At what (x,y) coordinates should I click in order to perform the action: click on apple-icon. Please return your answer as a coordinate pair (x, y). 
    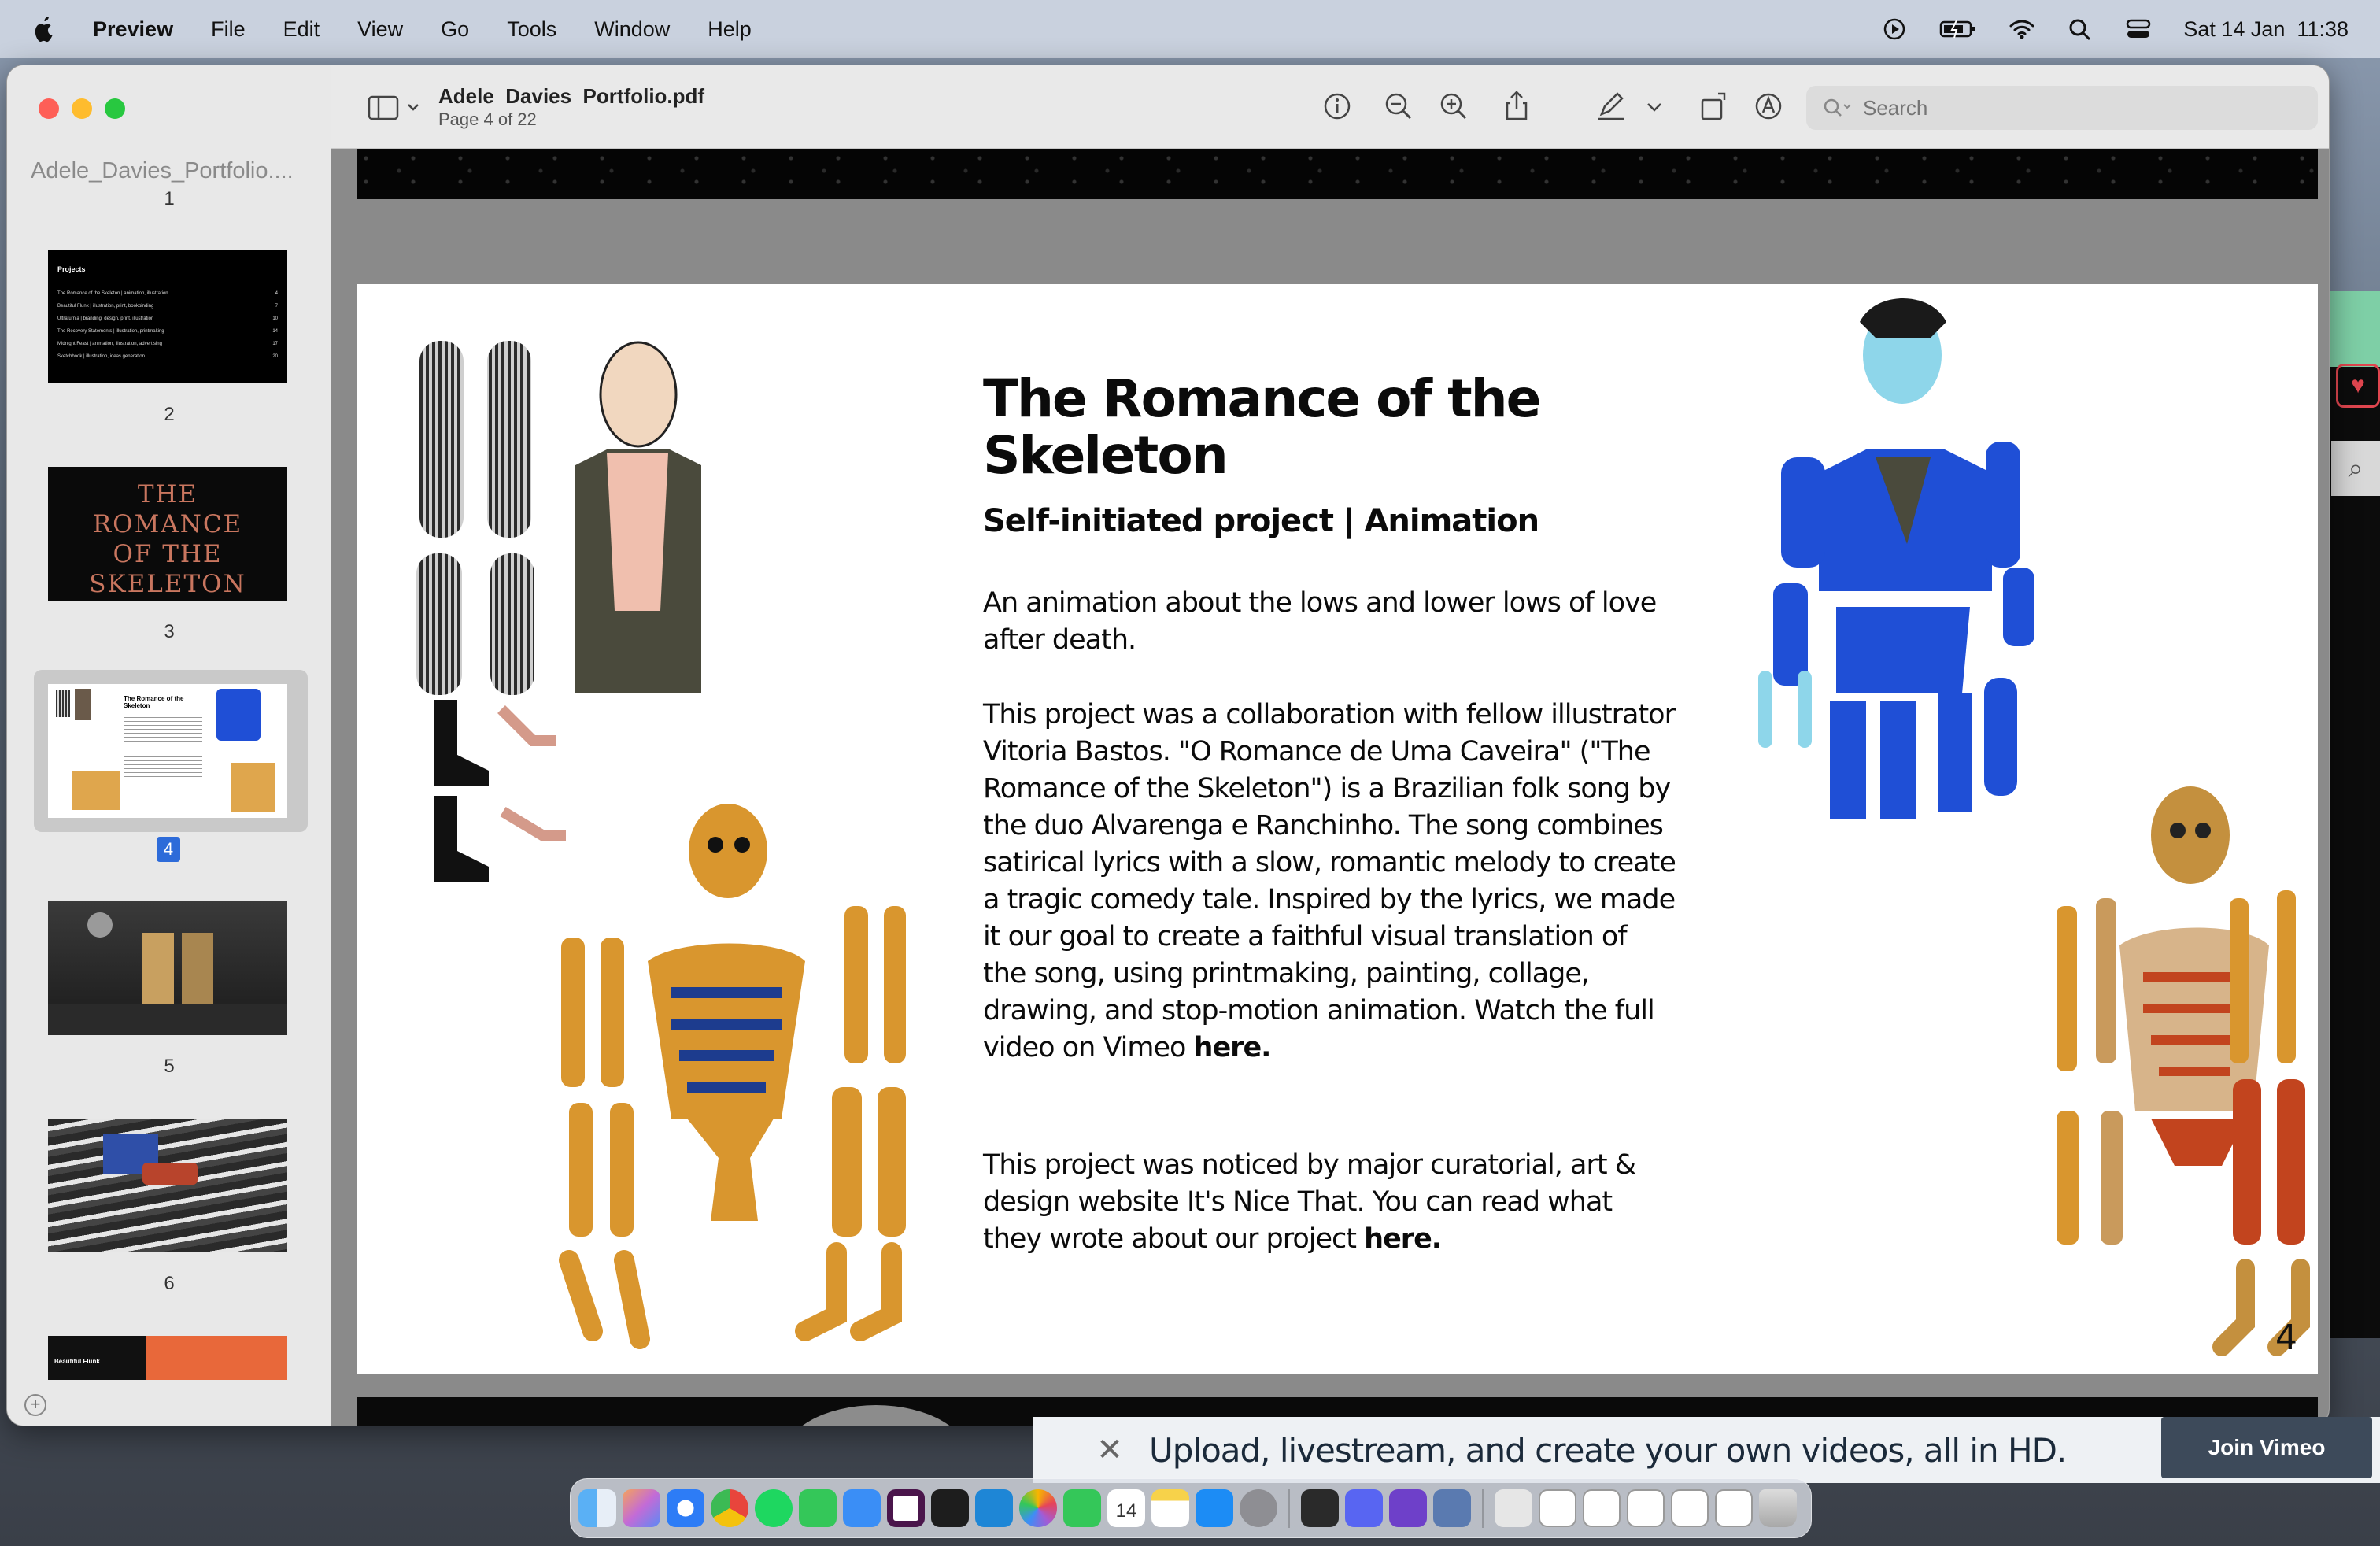
    Looking at the image, I should click on (44, 29).